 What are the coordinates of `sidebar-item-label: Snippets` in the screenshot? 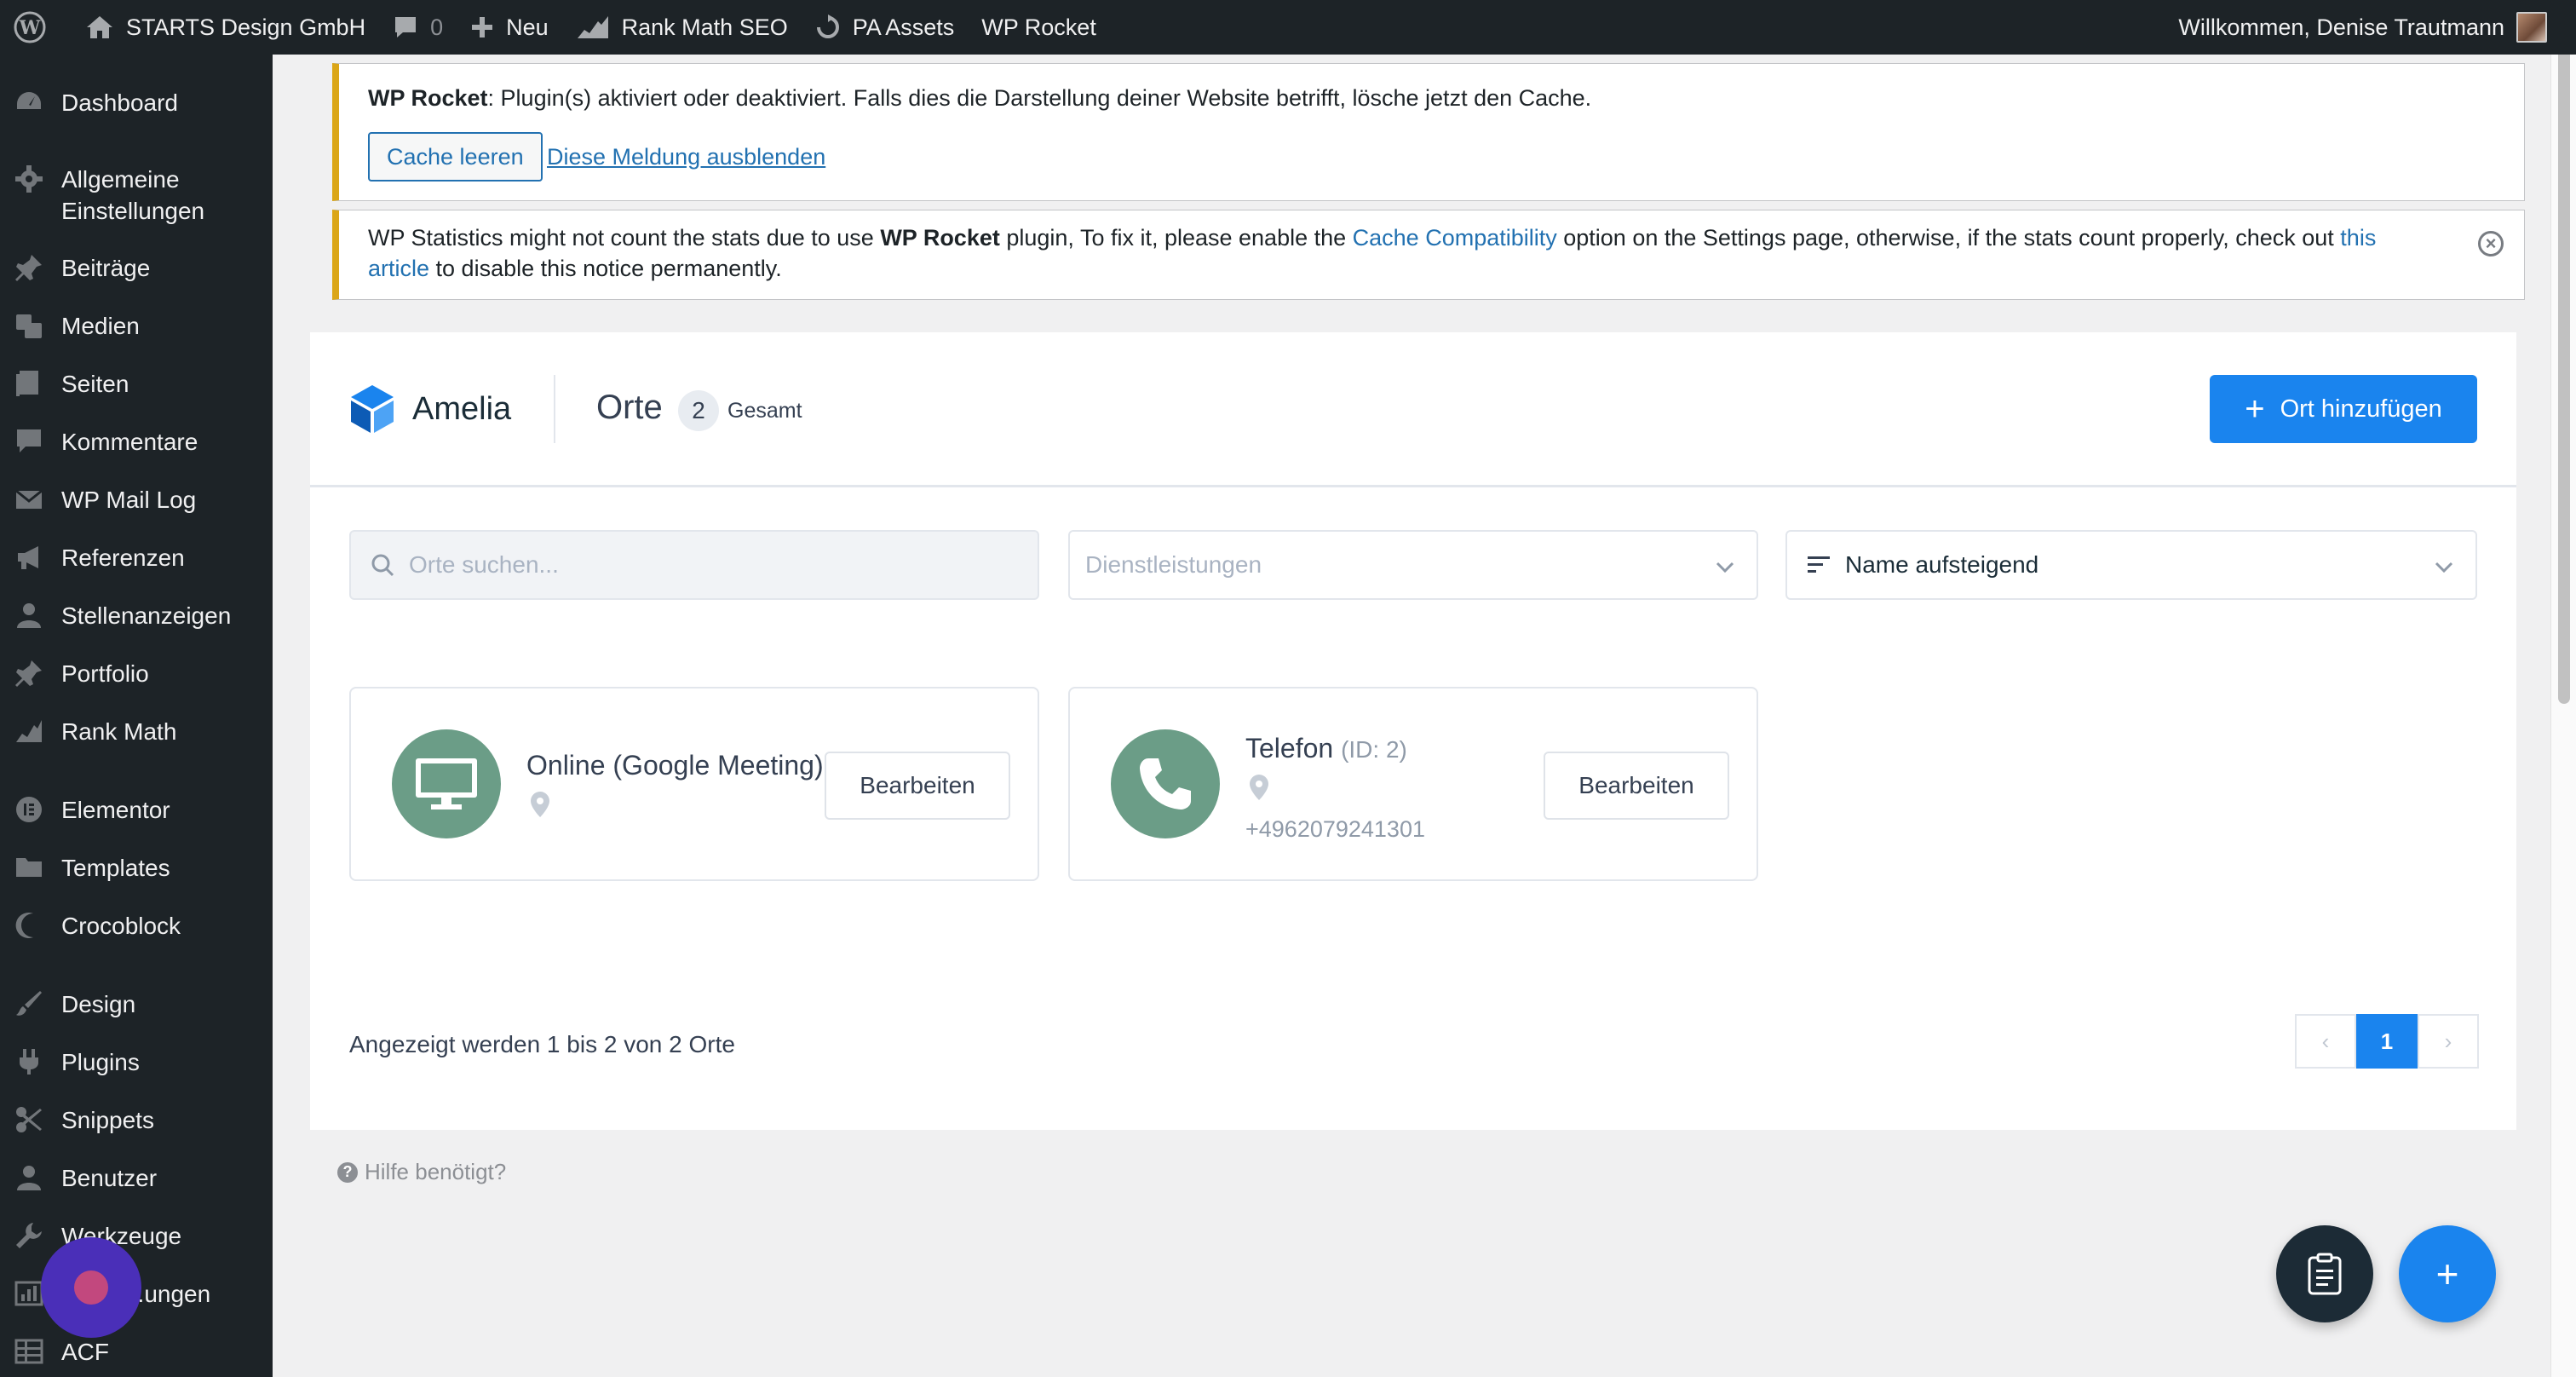 It's located at (108, 1120).